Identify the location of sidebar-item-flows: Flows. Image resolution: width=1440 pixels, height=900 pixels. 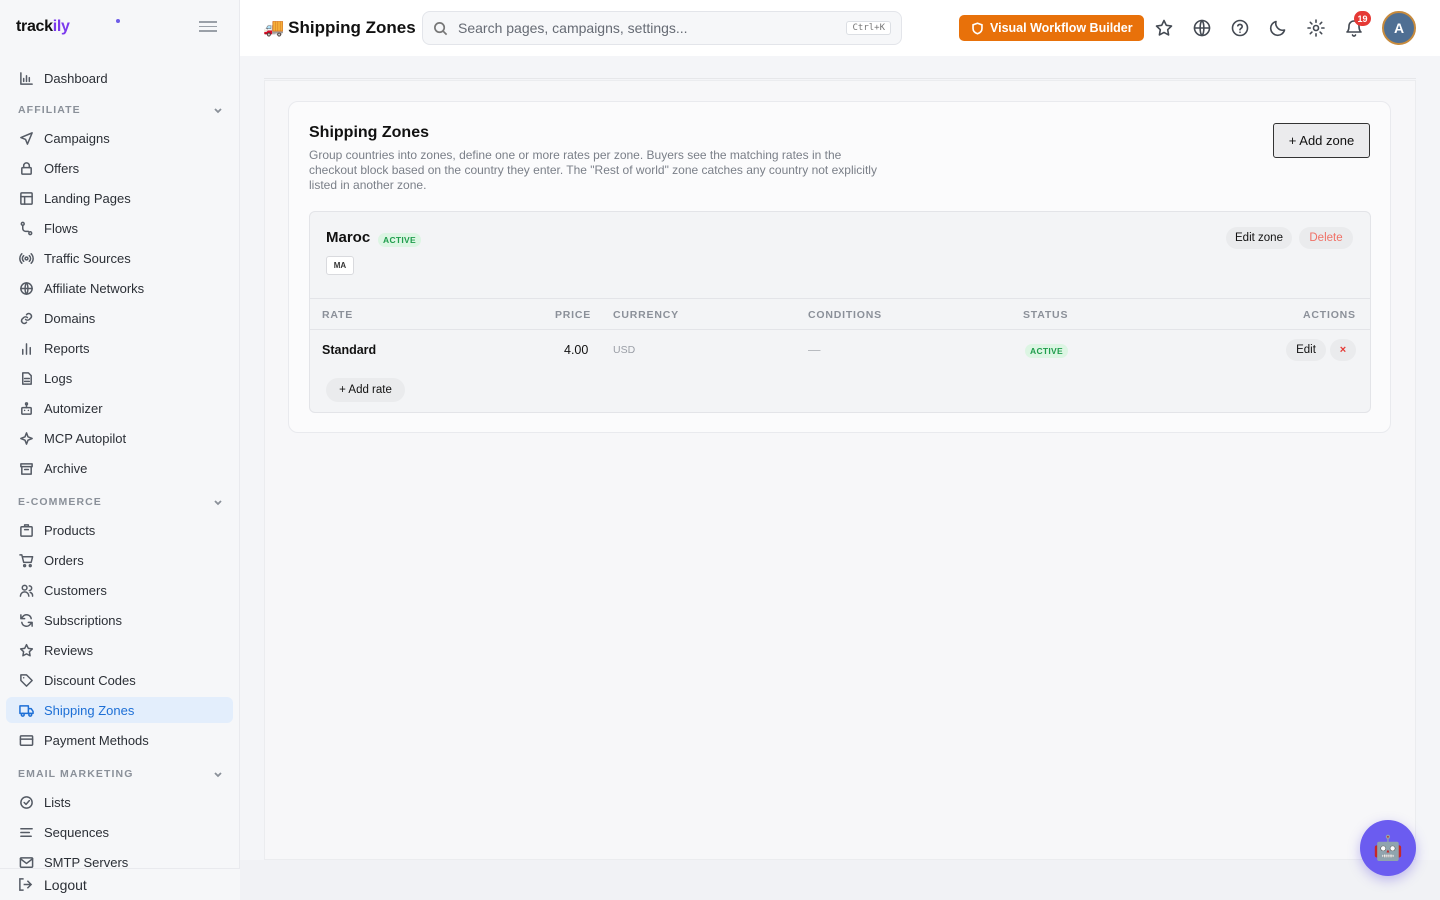
(119, 228).